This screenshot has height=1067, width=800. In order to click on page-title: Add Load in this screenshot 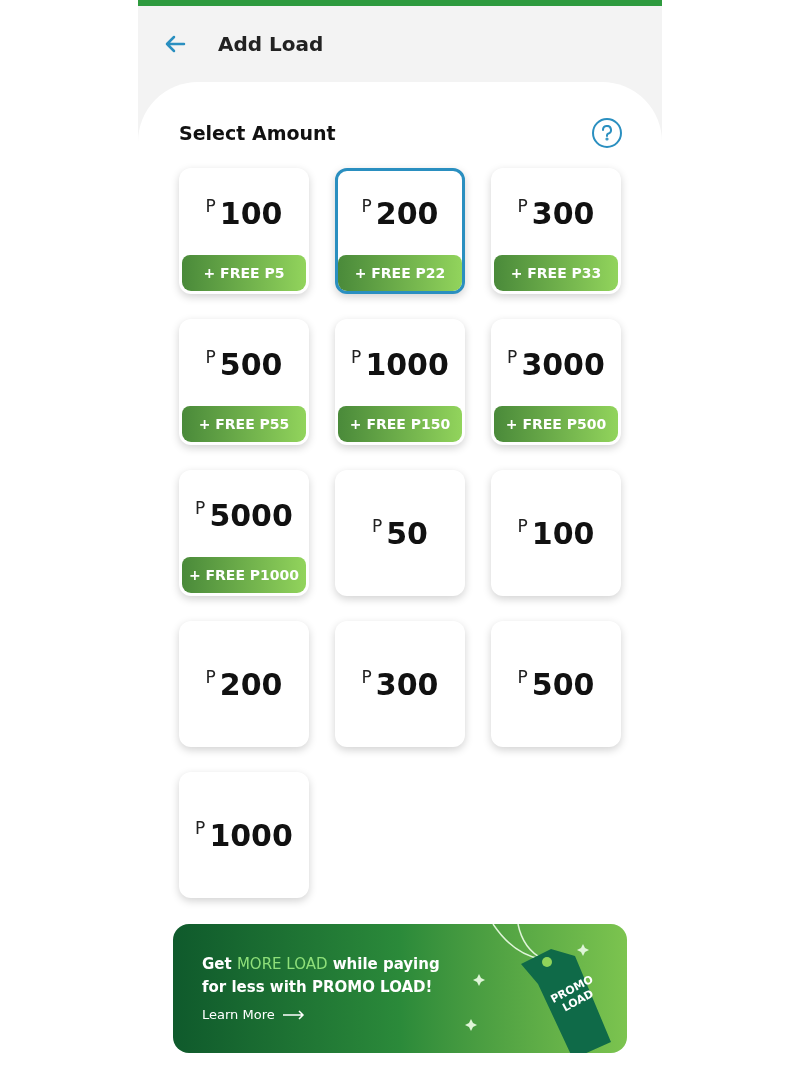, I will do `click(271, 44)`.